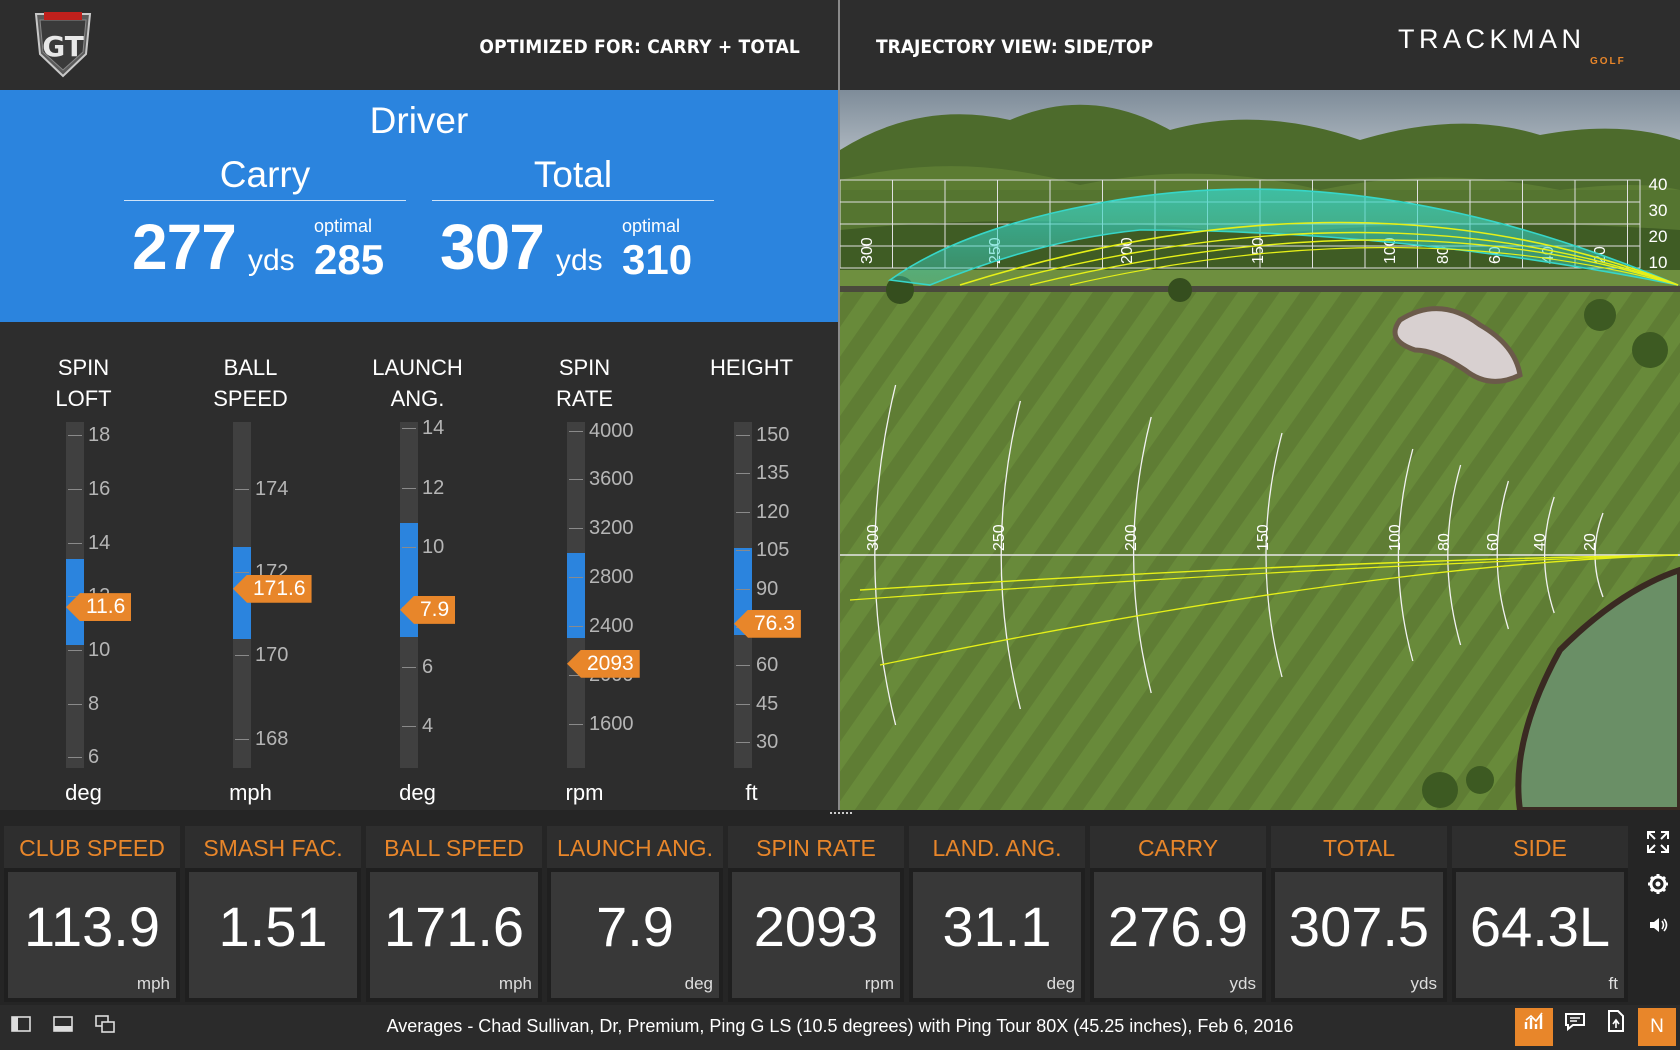 The height and width of the screenshot is (1050, 1680). What do you see at coordinates (773, 511) in the screenshot?
I see `gauge-tick-label: 120` at bounding box center [773, 511].